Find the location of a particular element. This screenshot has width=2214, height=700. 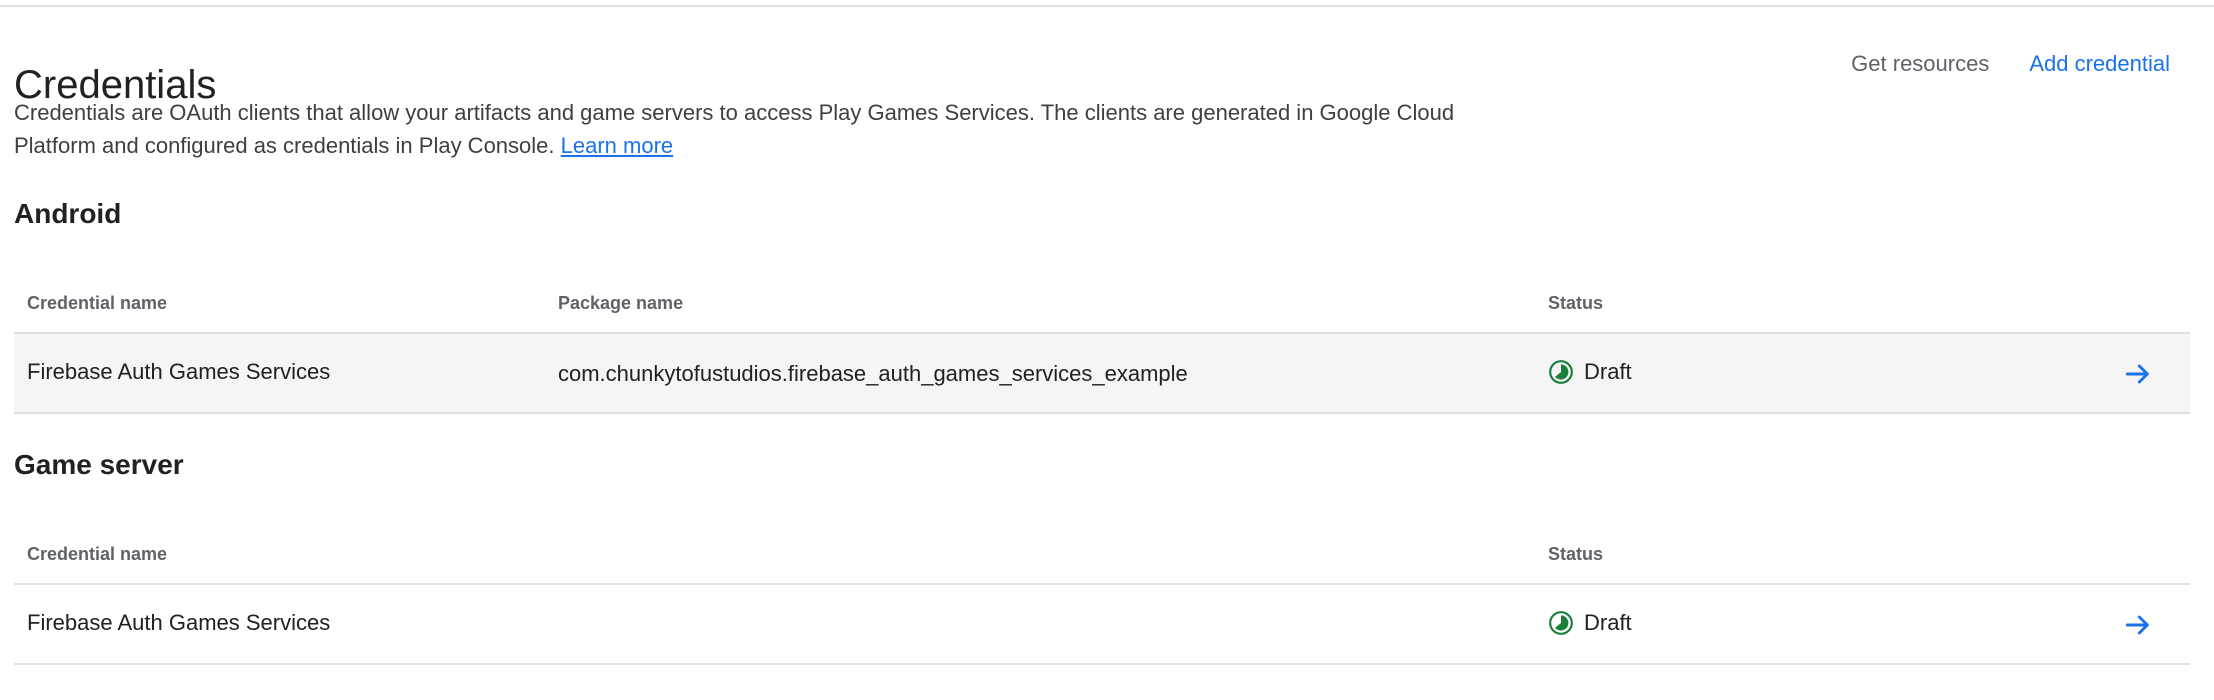

game-server-section-title: Game server is located at coordinates (99, 464).